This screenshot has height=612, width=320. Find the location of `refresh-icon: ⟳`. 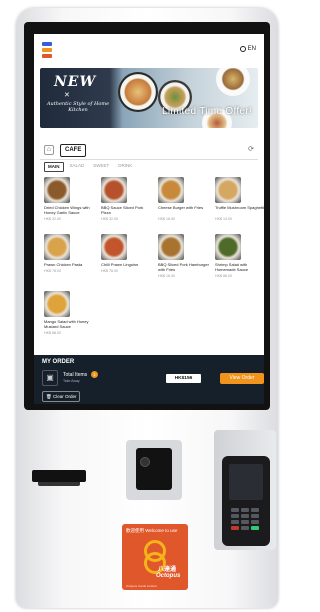

refresh-icon: ⟳ is located at coordinates (251, 150).